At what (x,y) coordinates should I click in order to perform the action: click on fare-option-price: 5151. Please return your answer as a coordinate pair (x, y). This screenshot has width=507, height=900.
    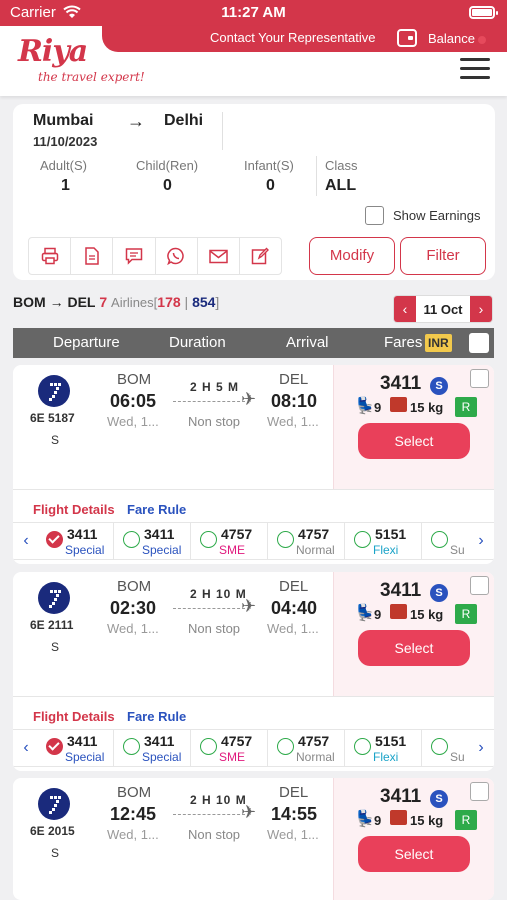
    Looking at the image, I should click on (391, 534).